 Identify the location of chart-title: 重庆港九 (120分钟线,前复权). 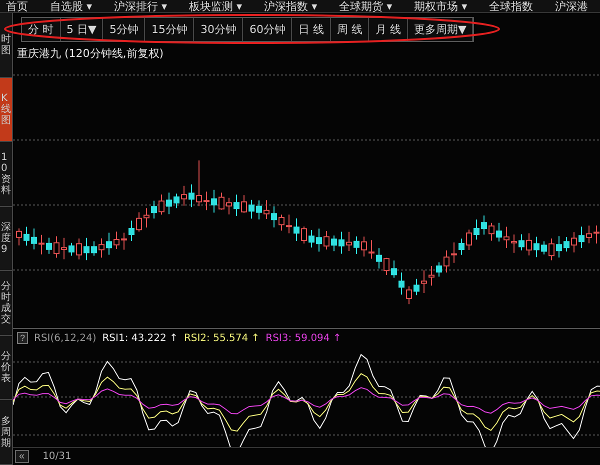
(90, 53).